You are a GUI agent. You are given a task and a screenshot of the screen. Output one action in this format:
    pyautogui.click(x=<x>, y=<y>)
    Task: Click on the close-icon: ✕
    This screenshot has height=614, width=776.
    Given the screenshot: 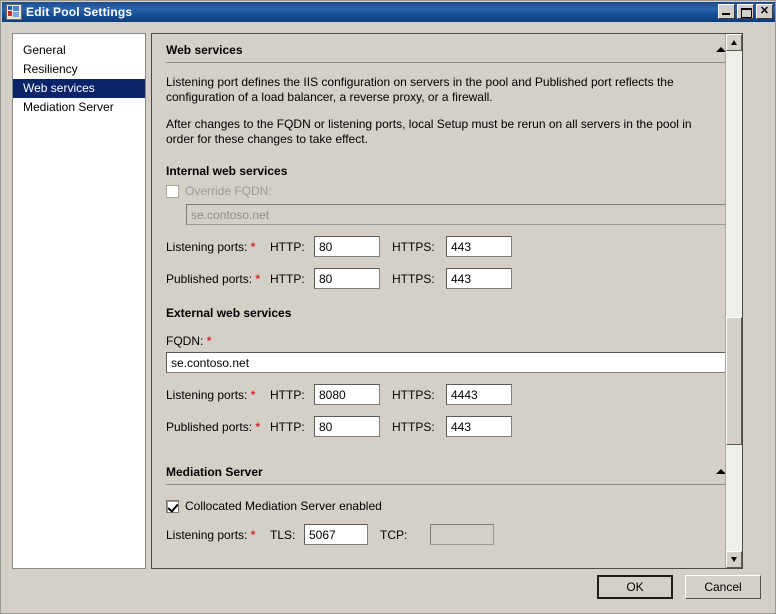 What is the action you would take?
    pyautogui.click(x=764, y=11)
    